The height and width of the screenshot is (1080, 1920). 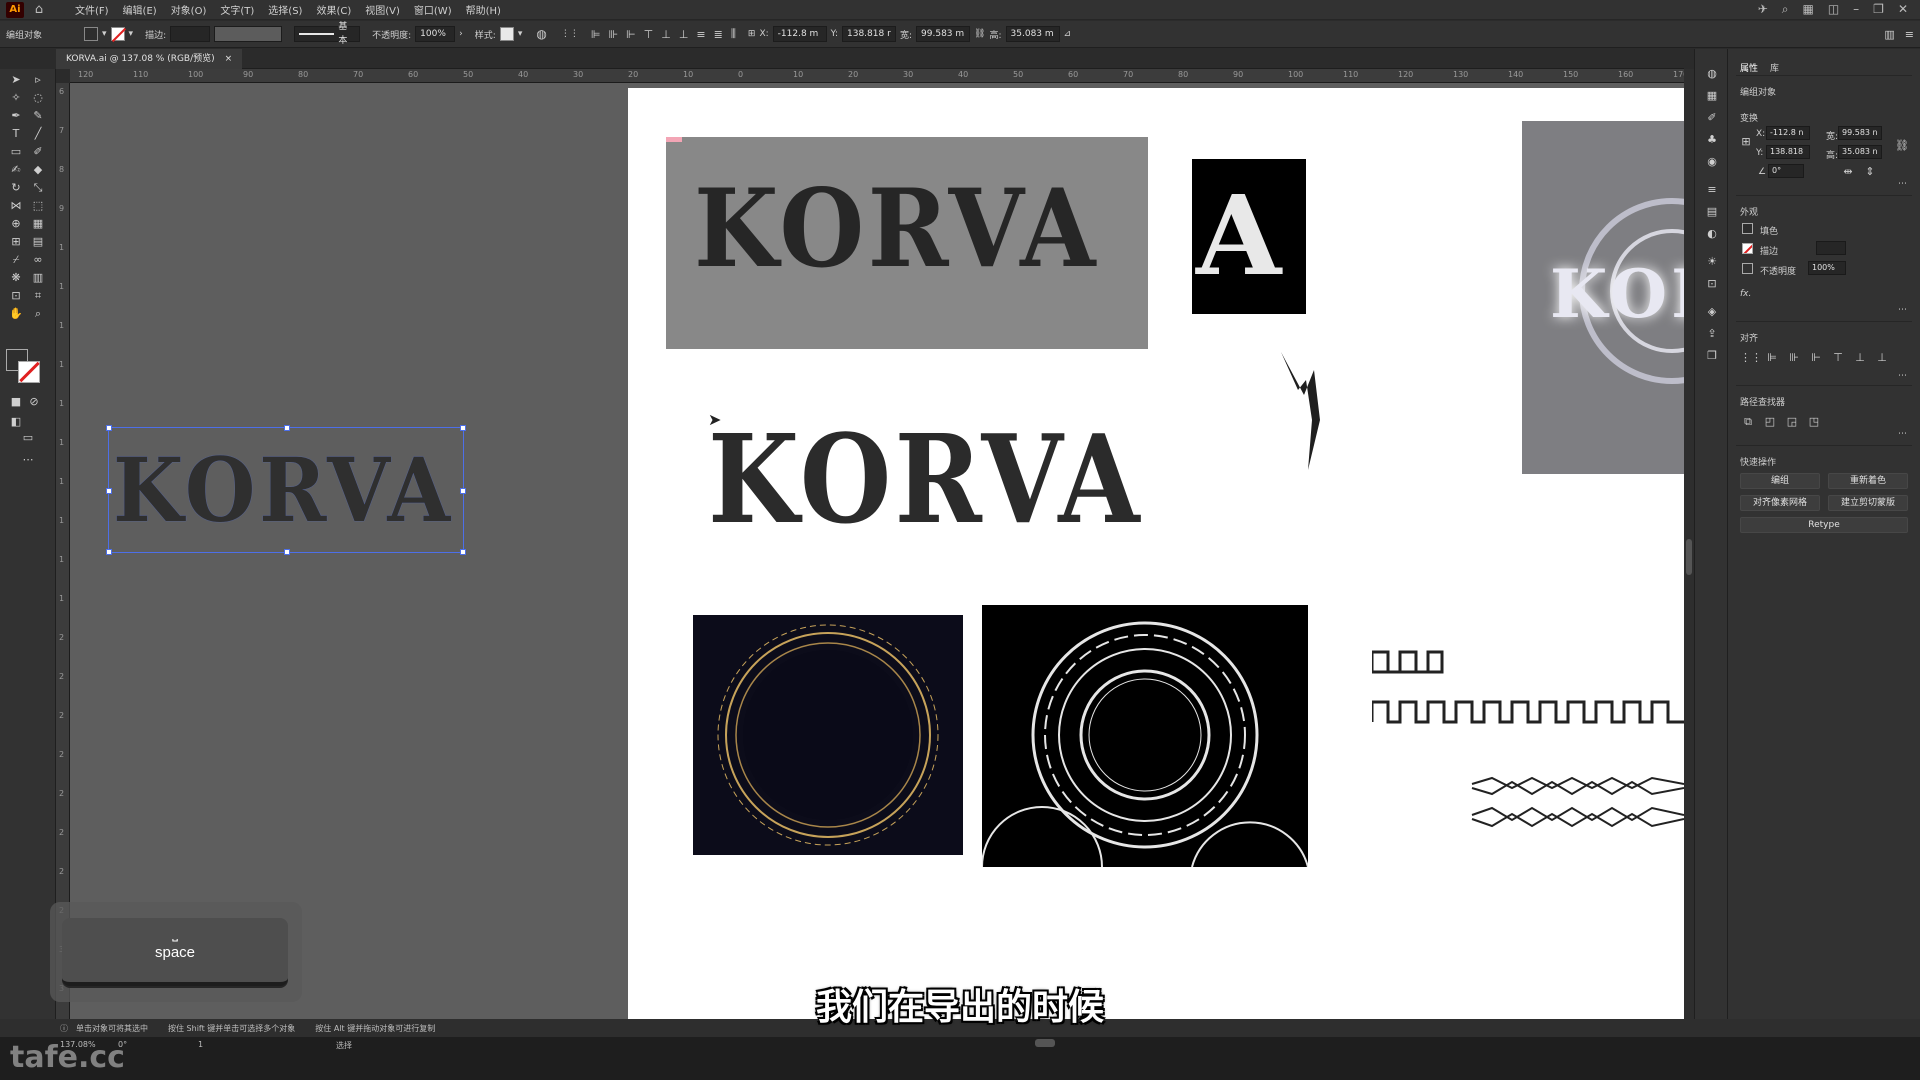 What do you see at coordinates (1903, 9) in the screenshot?
I see `close-icon: ✕` at bounding box center [1903, 9].